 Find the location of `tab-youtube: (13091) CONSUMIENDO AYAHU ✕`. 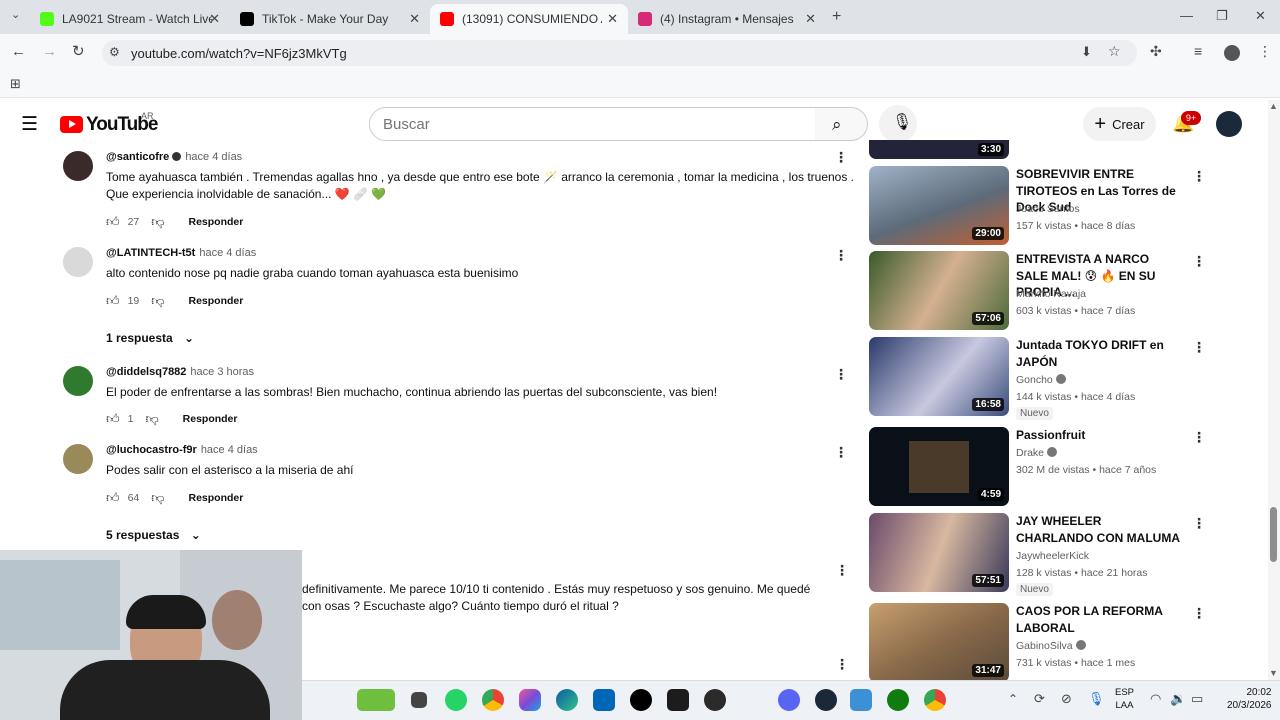

tab-youtube: (13091) CONSUMIENDO AYAHU ✕ is located at coordinates (529, 19).